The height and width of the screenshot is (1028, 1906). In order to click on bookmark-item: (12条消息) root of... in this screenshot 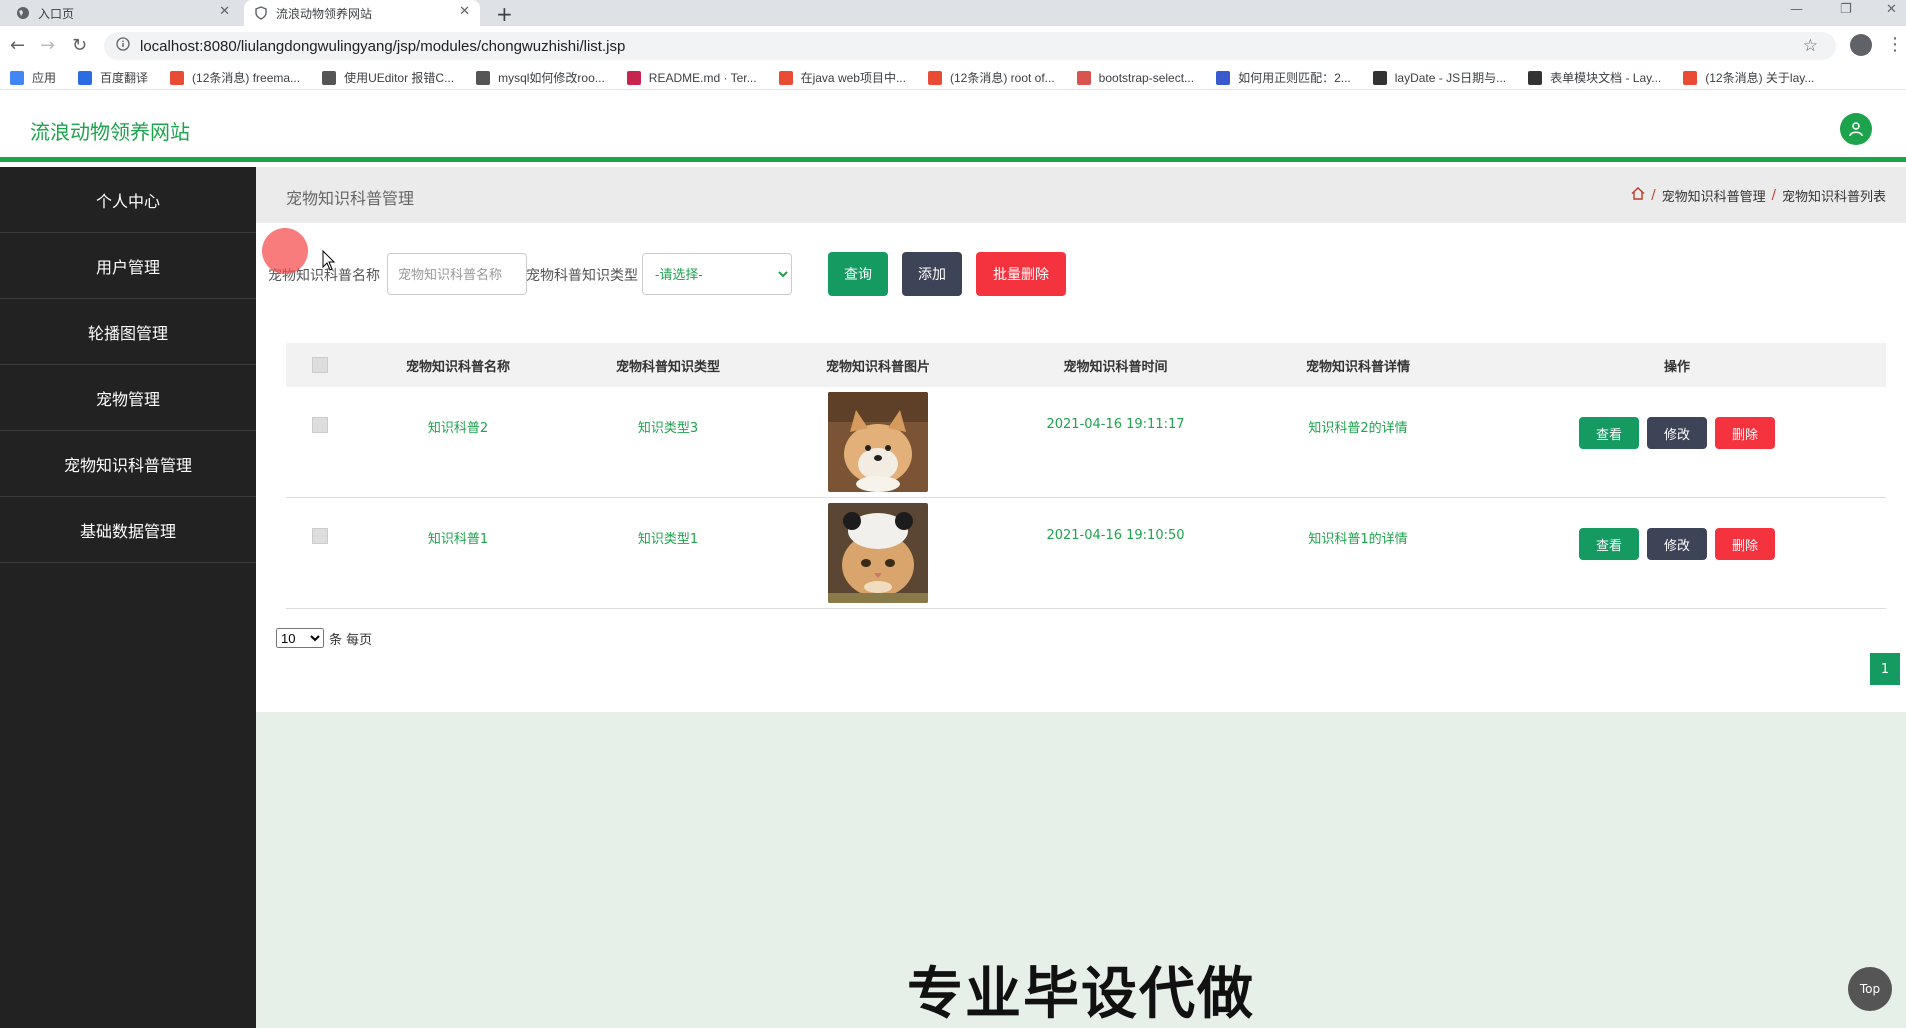, I will do `click(991, 77)`.